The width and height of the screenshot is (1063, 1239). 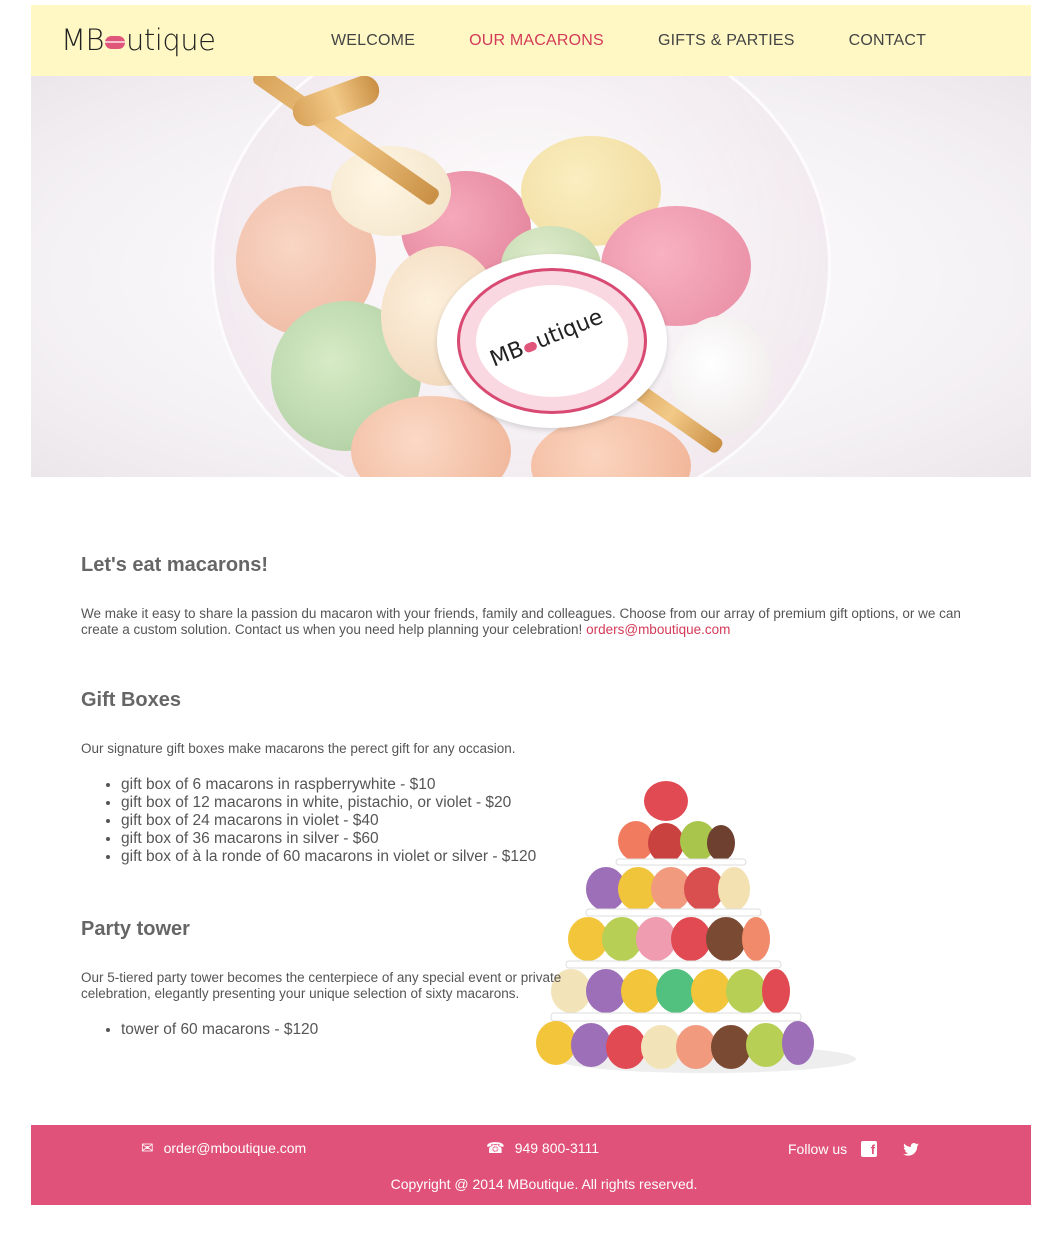 I want to click on nav-gifts-parties: GIFTS & PARTIES, so click(x=726, y=41).